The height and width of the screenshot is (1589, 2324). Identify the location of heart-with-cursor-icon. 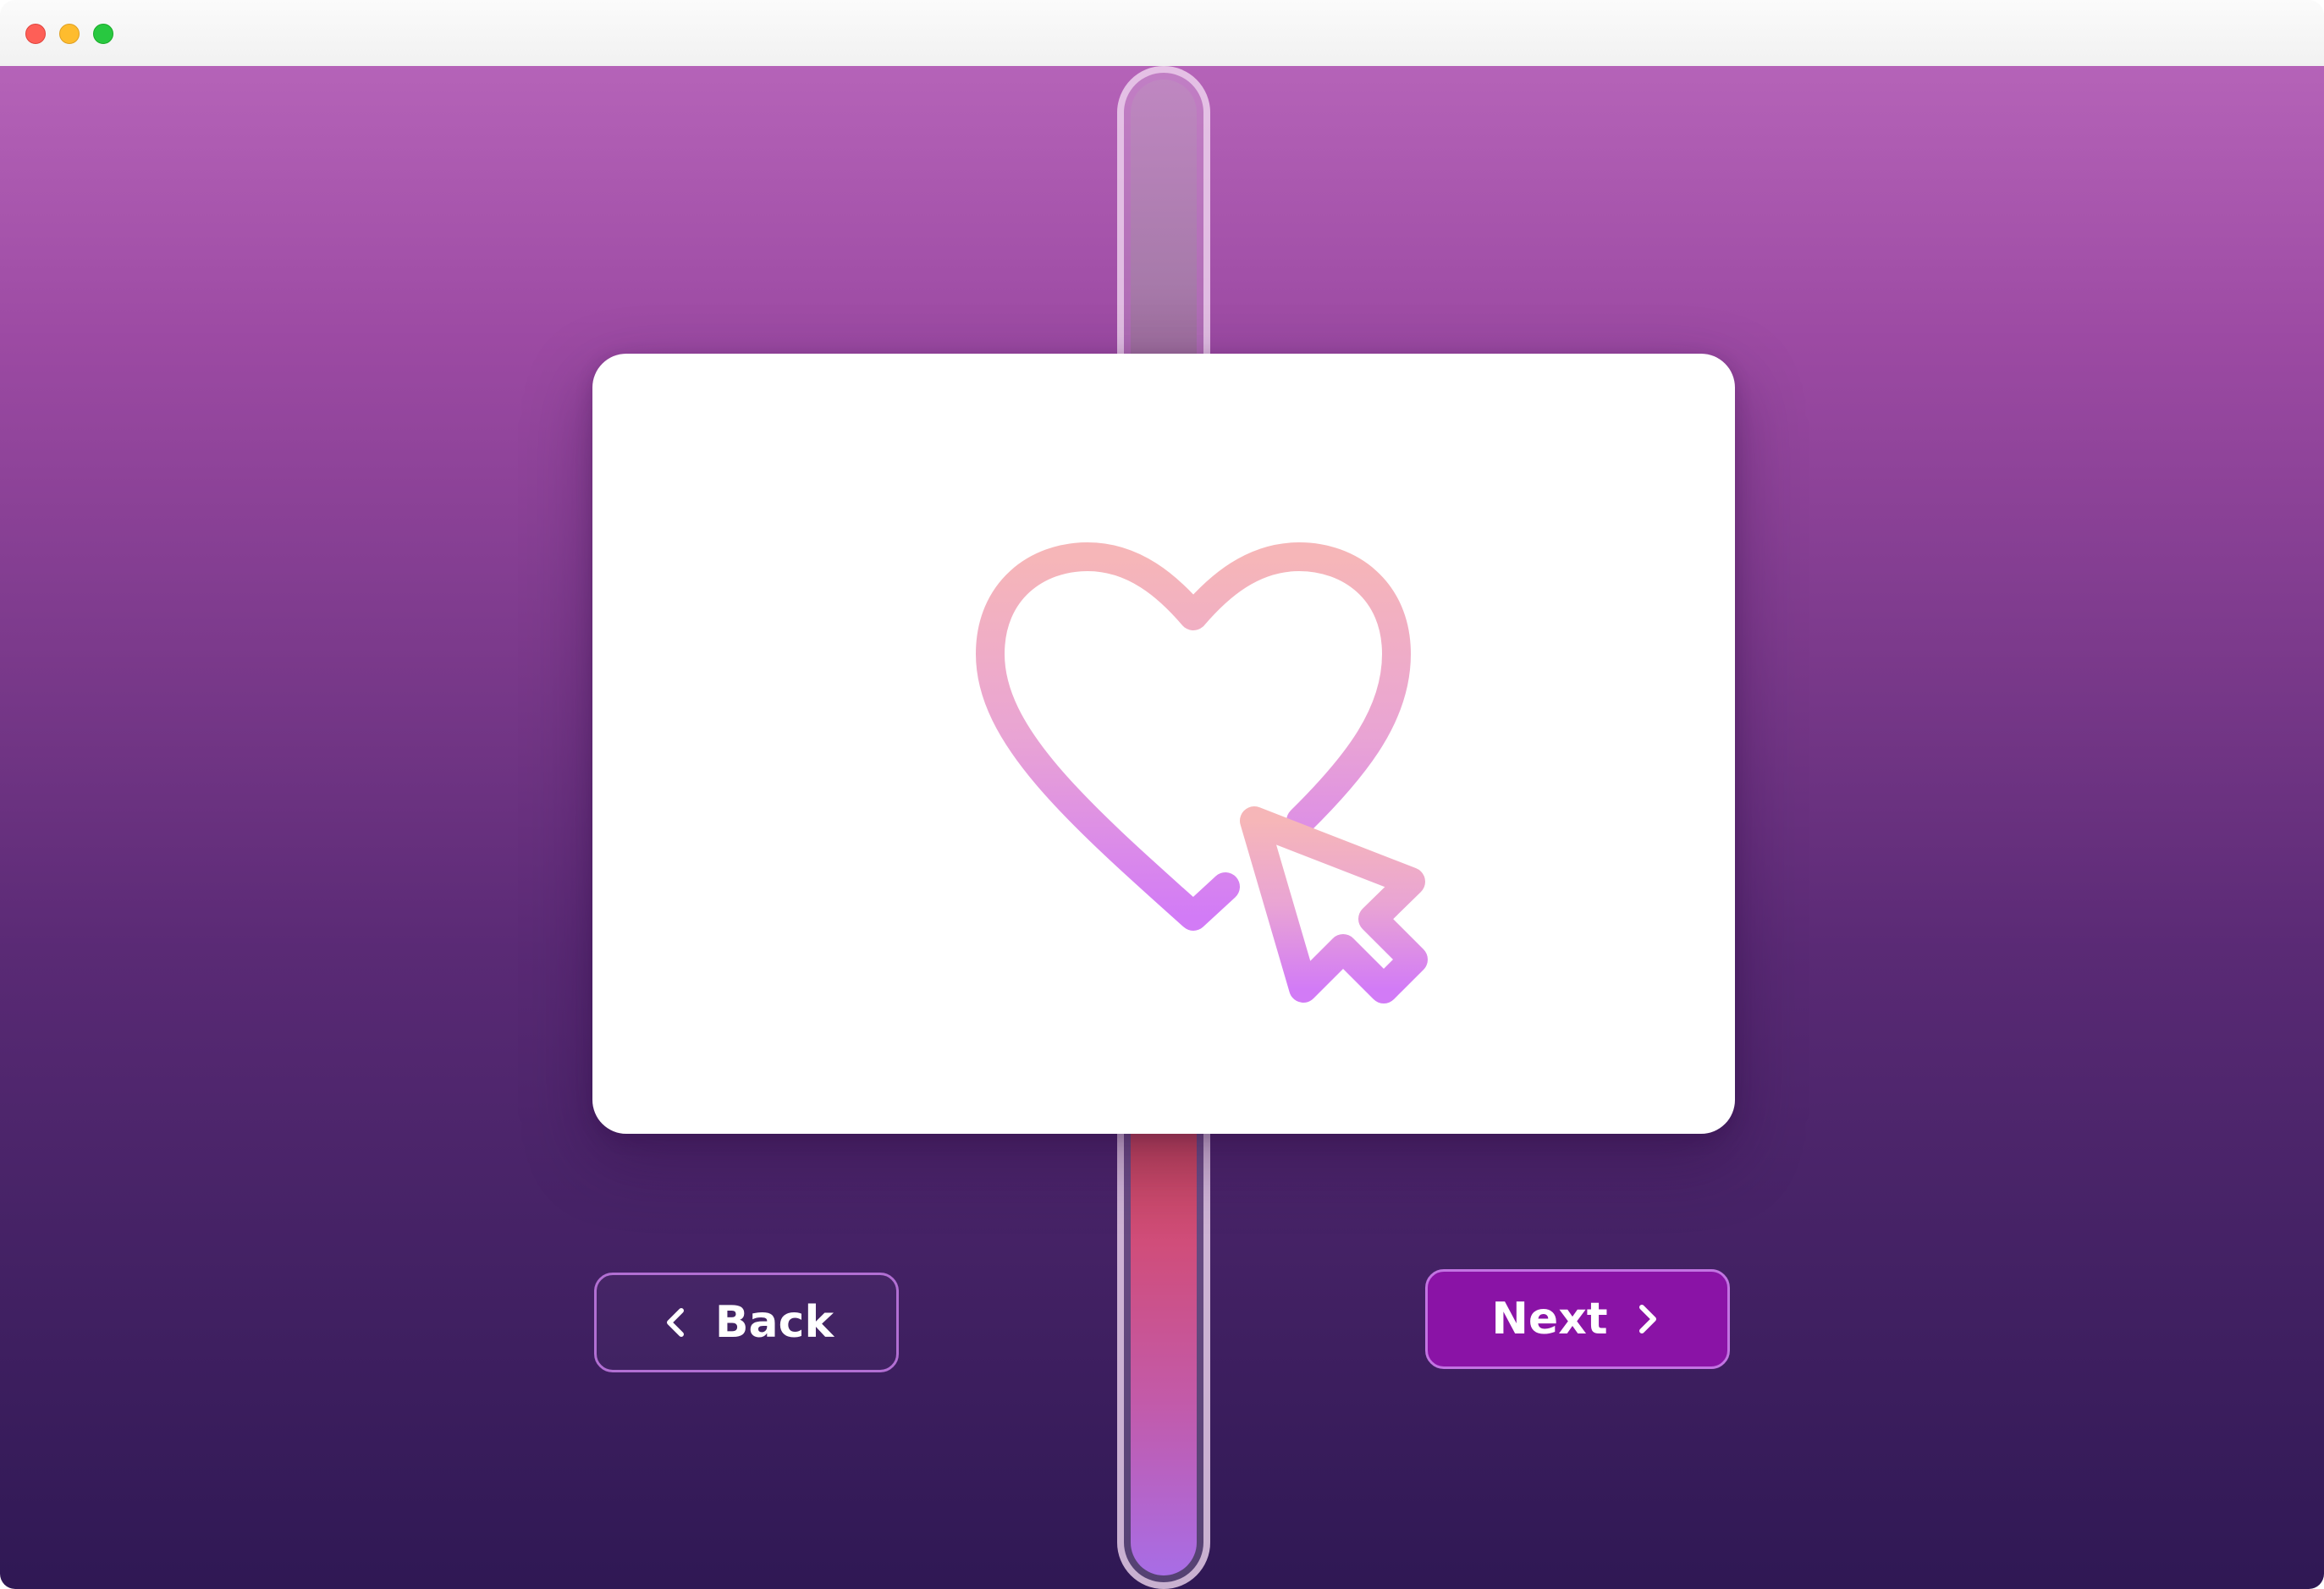
(1202, 772).